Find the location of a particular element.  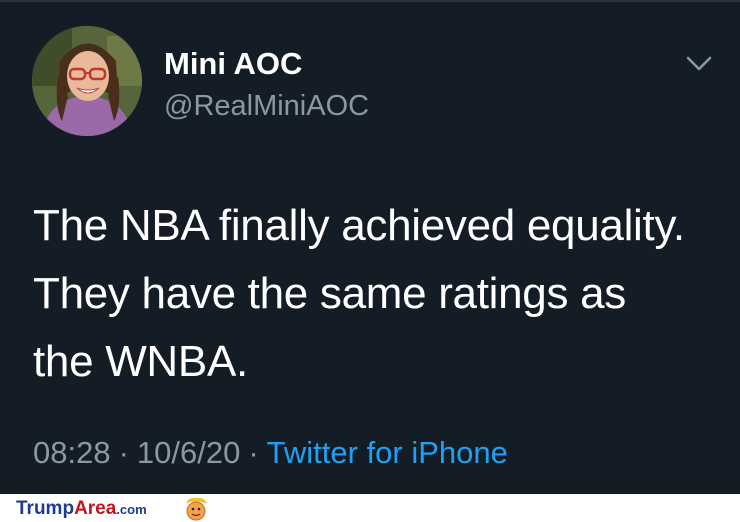

chevron-down-icon is located at coordinates (699, 64).